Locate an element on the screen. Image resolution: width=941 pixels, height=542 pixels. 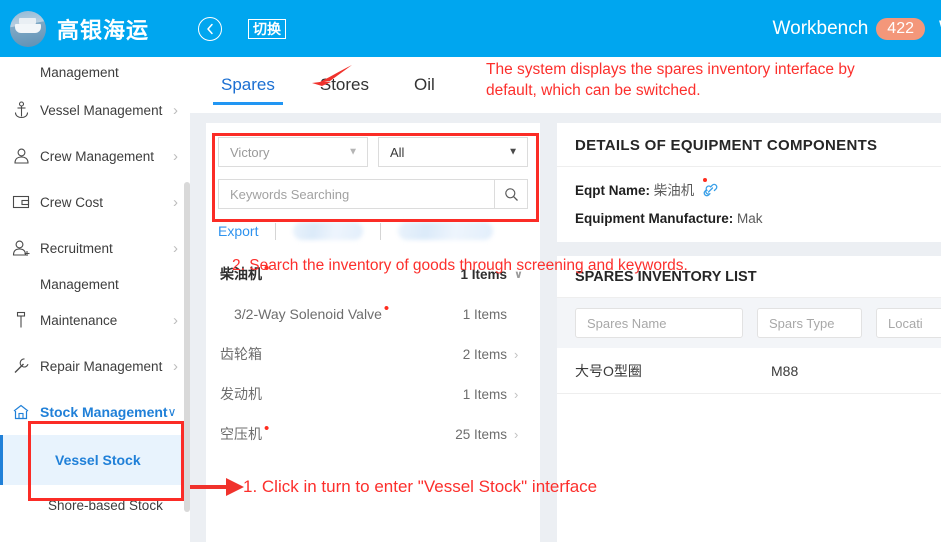
back-arrow-icon is located at coordinates (210, 28).